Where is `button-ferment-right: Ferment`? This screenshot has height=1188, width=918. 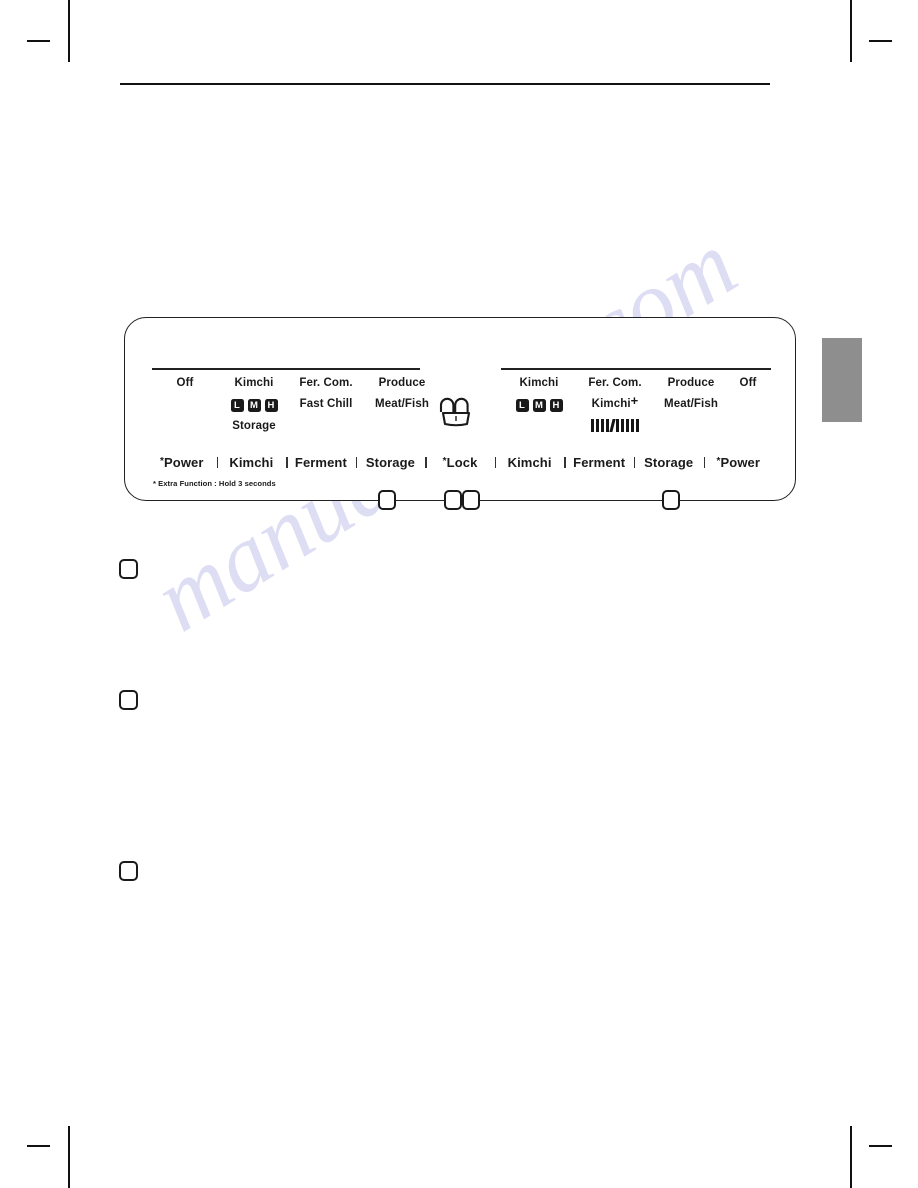 button-ferment-right: Ferment is located at coordinates (599, 462).